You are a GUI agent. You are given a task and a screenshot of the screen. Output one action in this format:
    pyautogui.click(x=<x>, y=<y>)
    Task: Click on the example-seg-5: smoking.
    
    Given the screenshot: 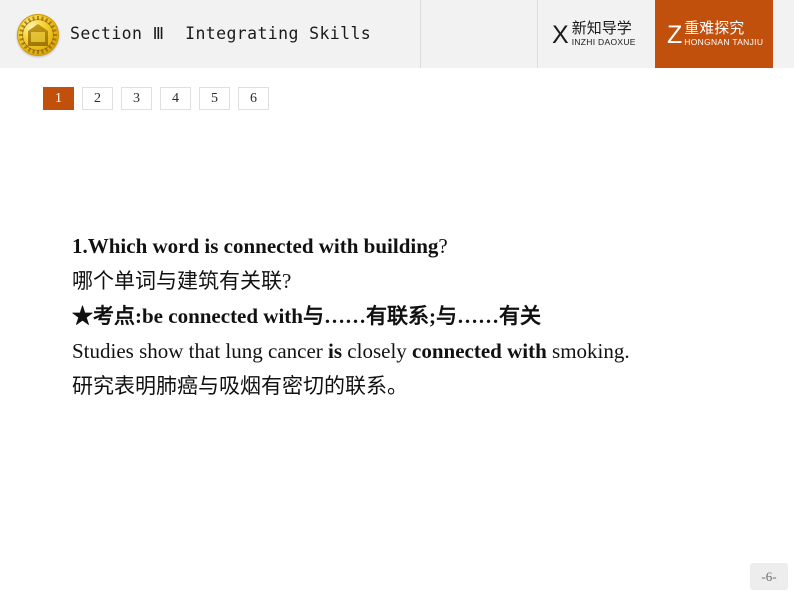 What is the action you would take?
    pyautogui.click(x=588, y=351)
    